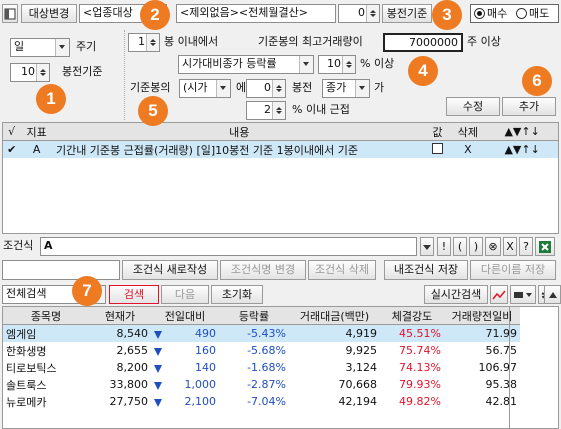 The height and width of the screenshot is (429, 561). I want to click on stock-name: 엠게임, so click(46, 334).